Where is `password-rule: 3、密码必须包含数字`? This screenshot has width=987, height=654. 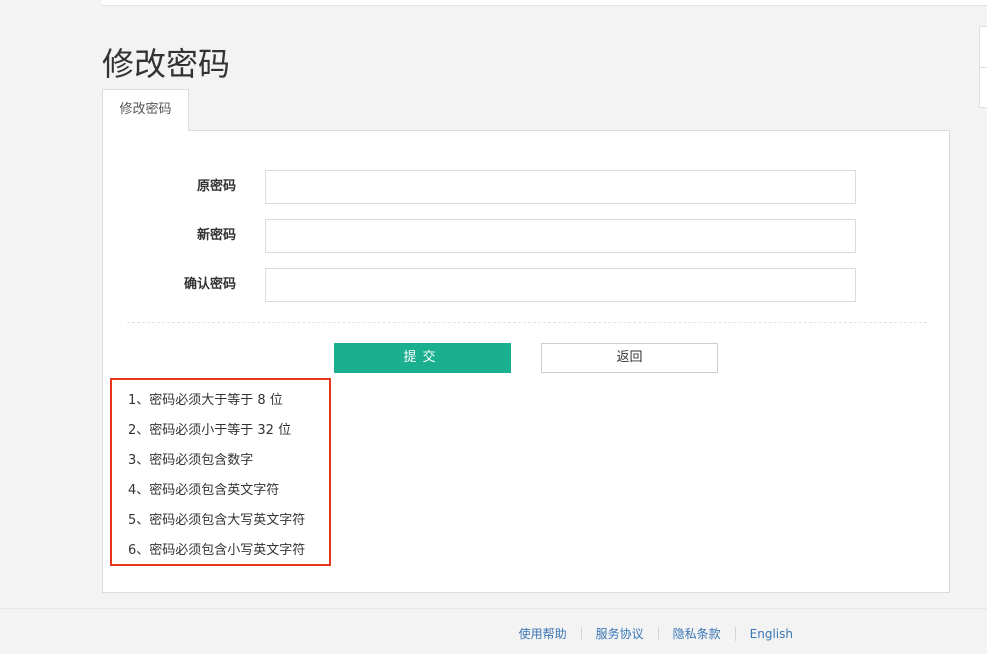 password-rule: 3、密码必须包含数字 is located at coordinates (191, 460).